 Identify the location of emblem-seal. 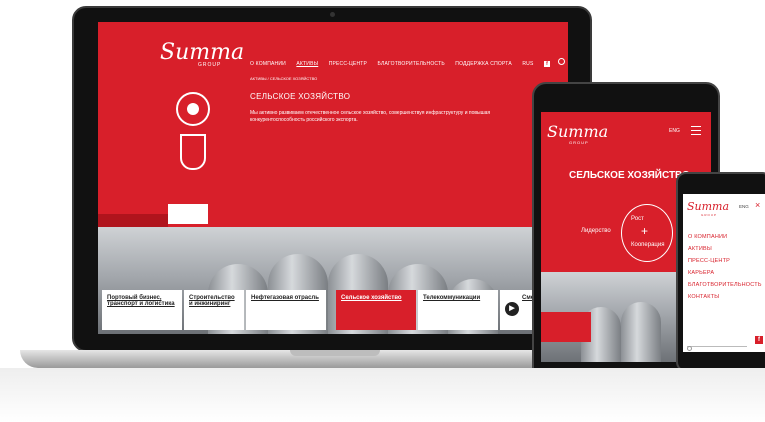
(193, 109).